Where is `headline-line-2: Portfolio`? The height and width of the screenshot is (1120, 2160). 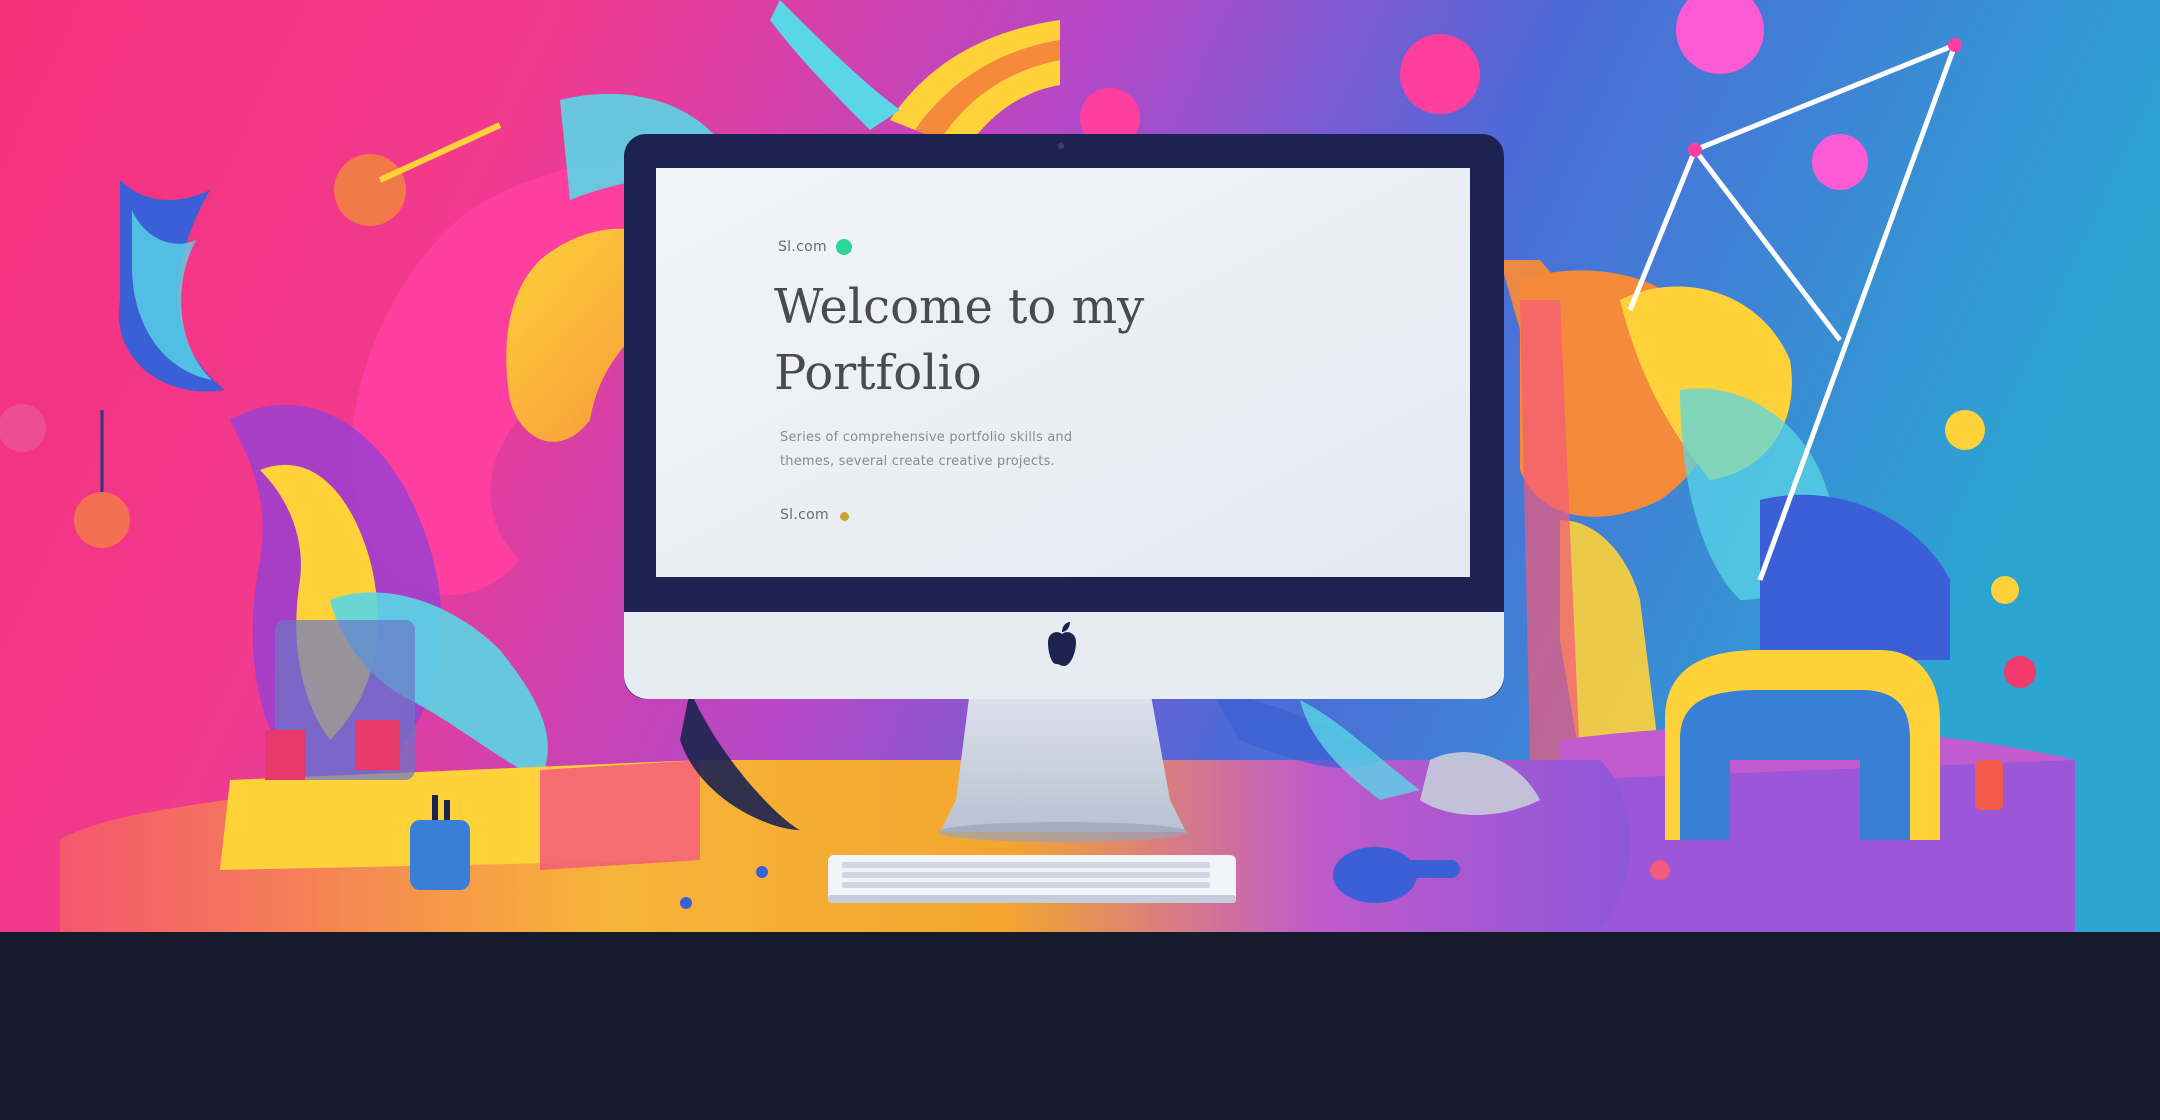
headline-line-2: Portfolio is located at coordinates (878, 373).